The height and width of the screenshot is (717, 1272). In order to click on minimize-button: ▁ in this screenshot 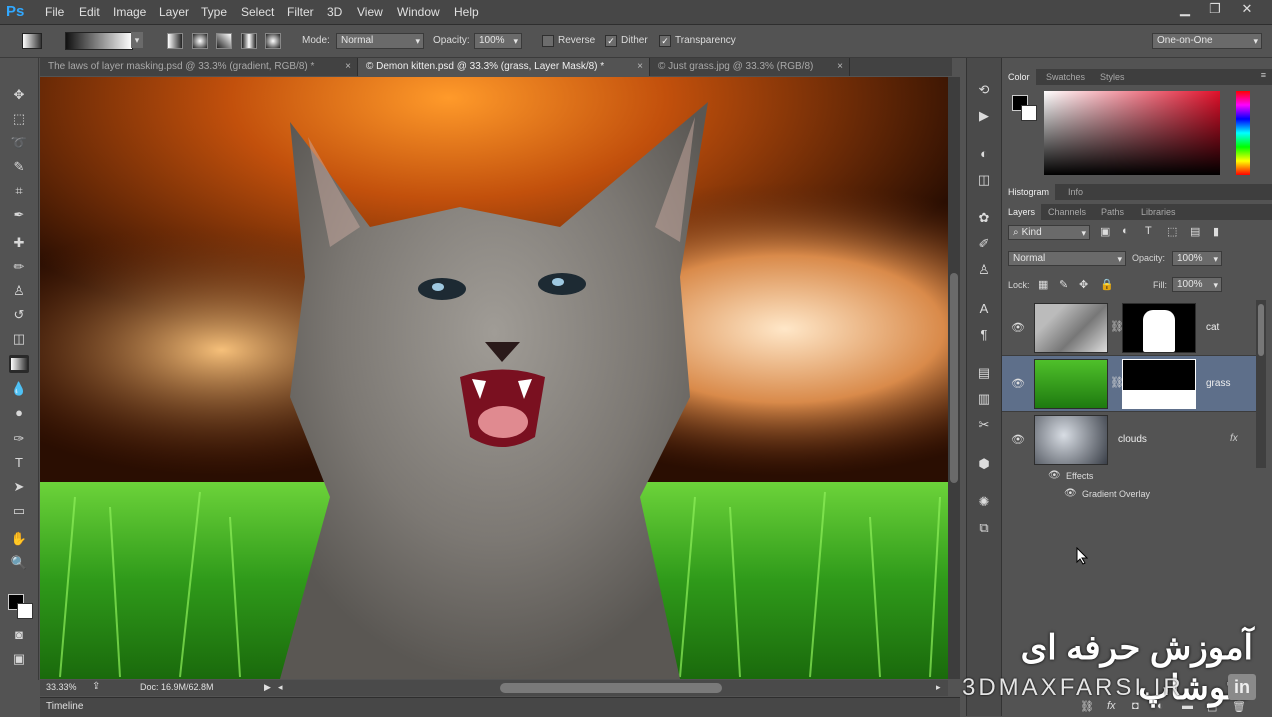, I will do `click(1185, 10)`.